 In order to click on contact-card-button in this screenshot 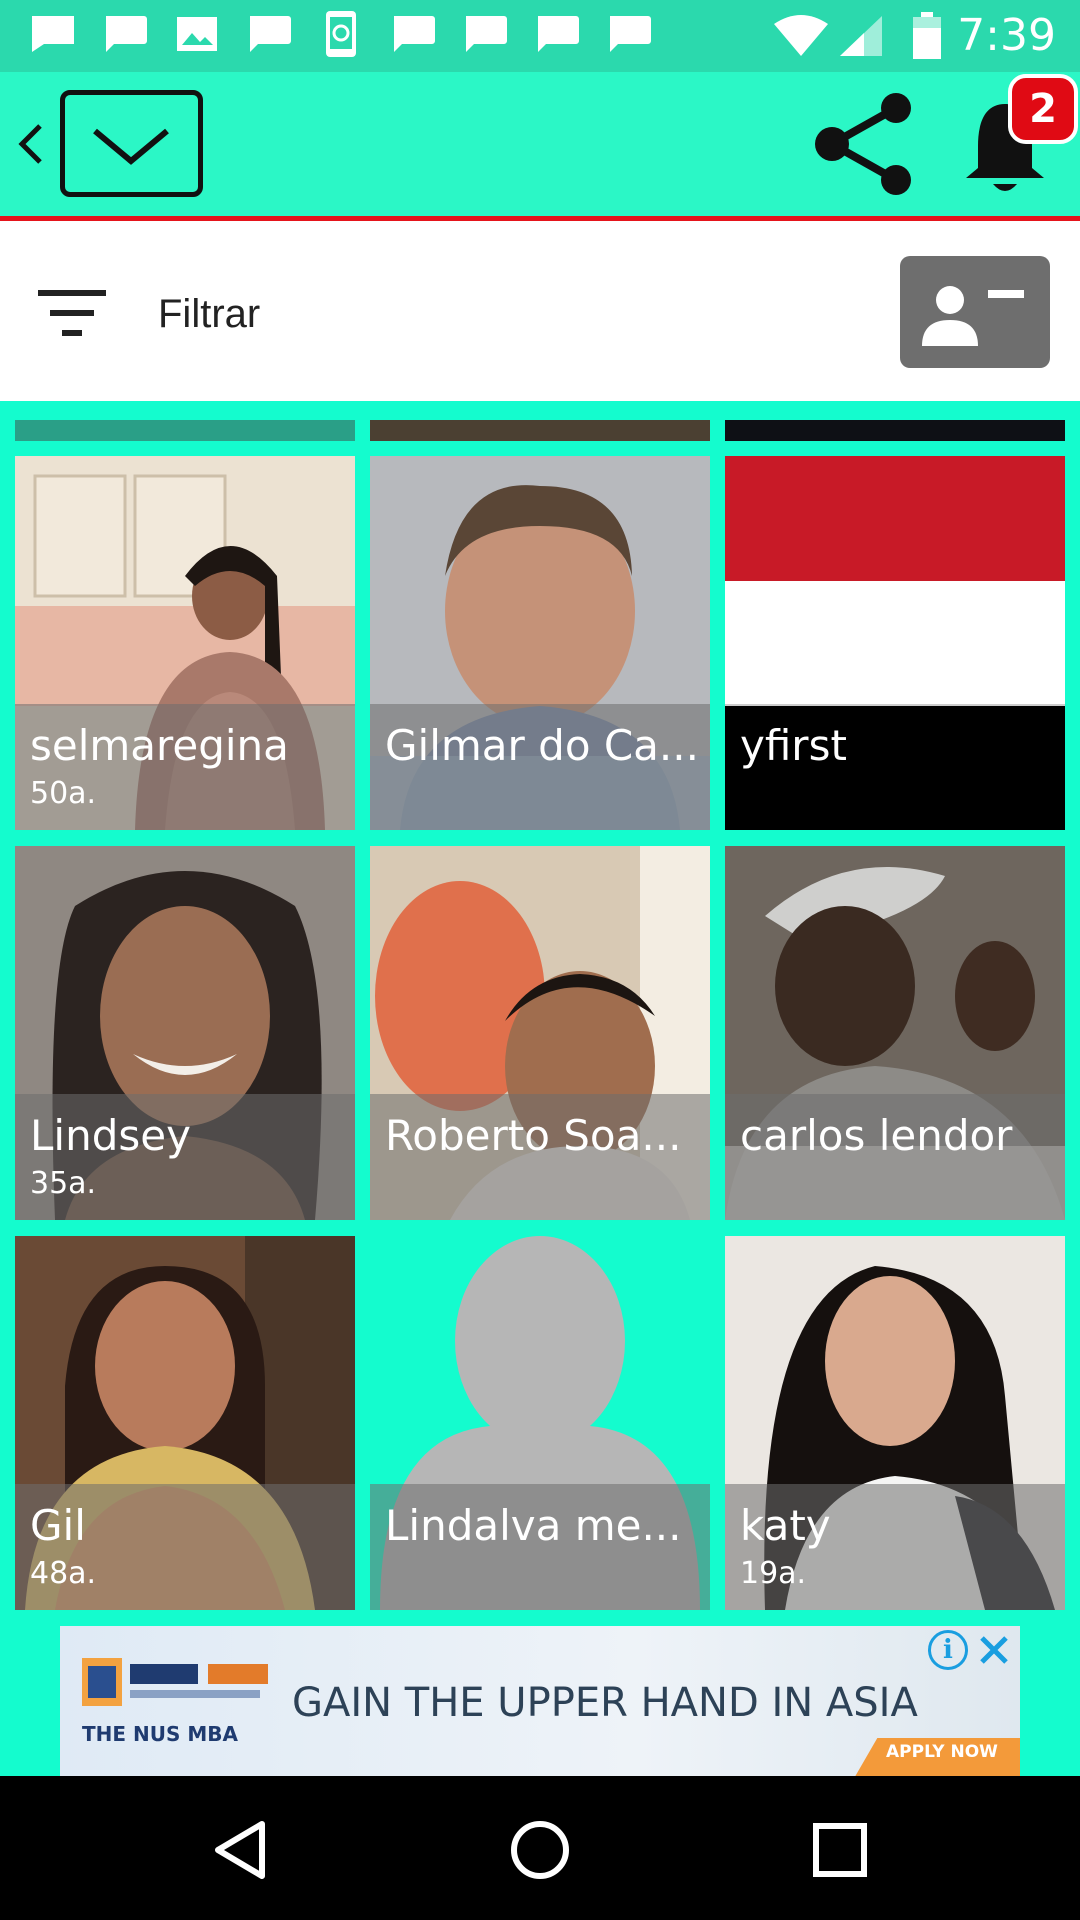, I will do `click(975, 312)`.